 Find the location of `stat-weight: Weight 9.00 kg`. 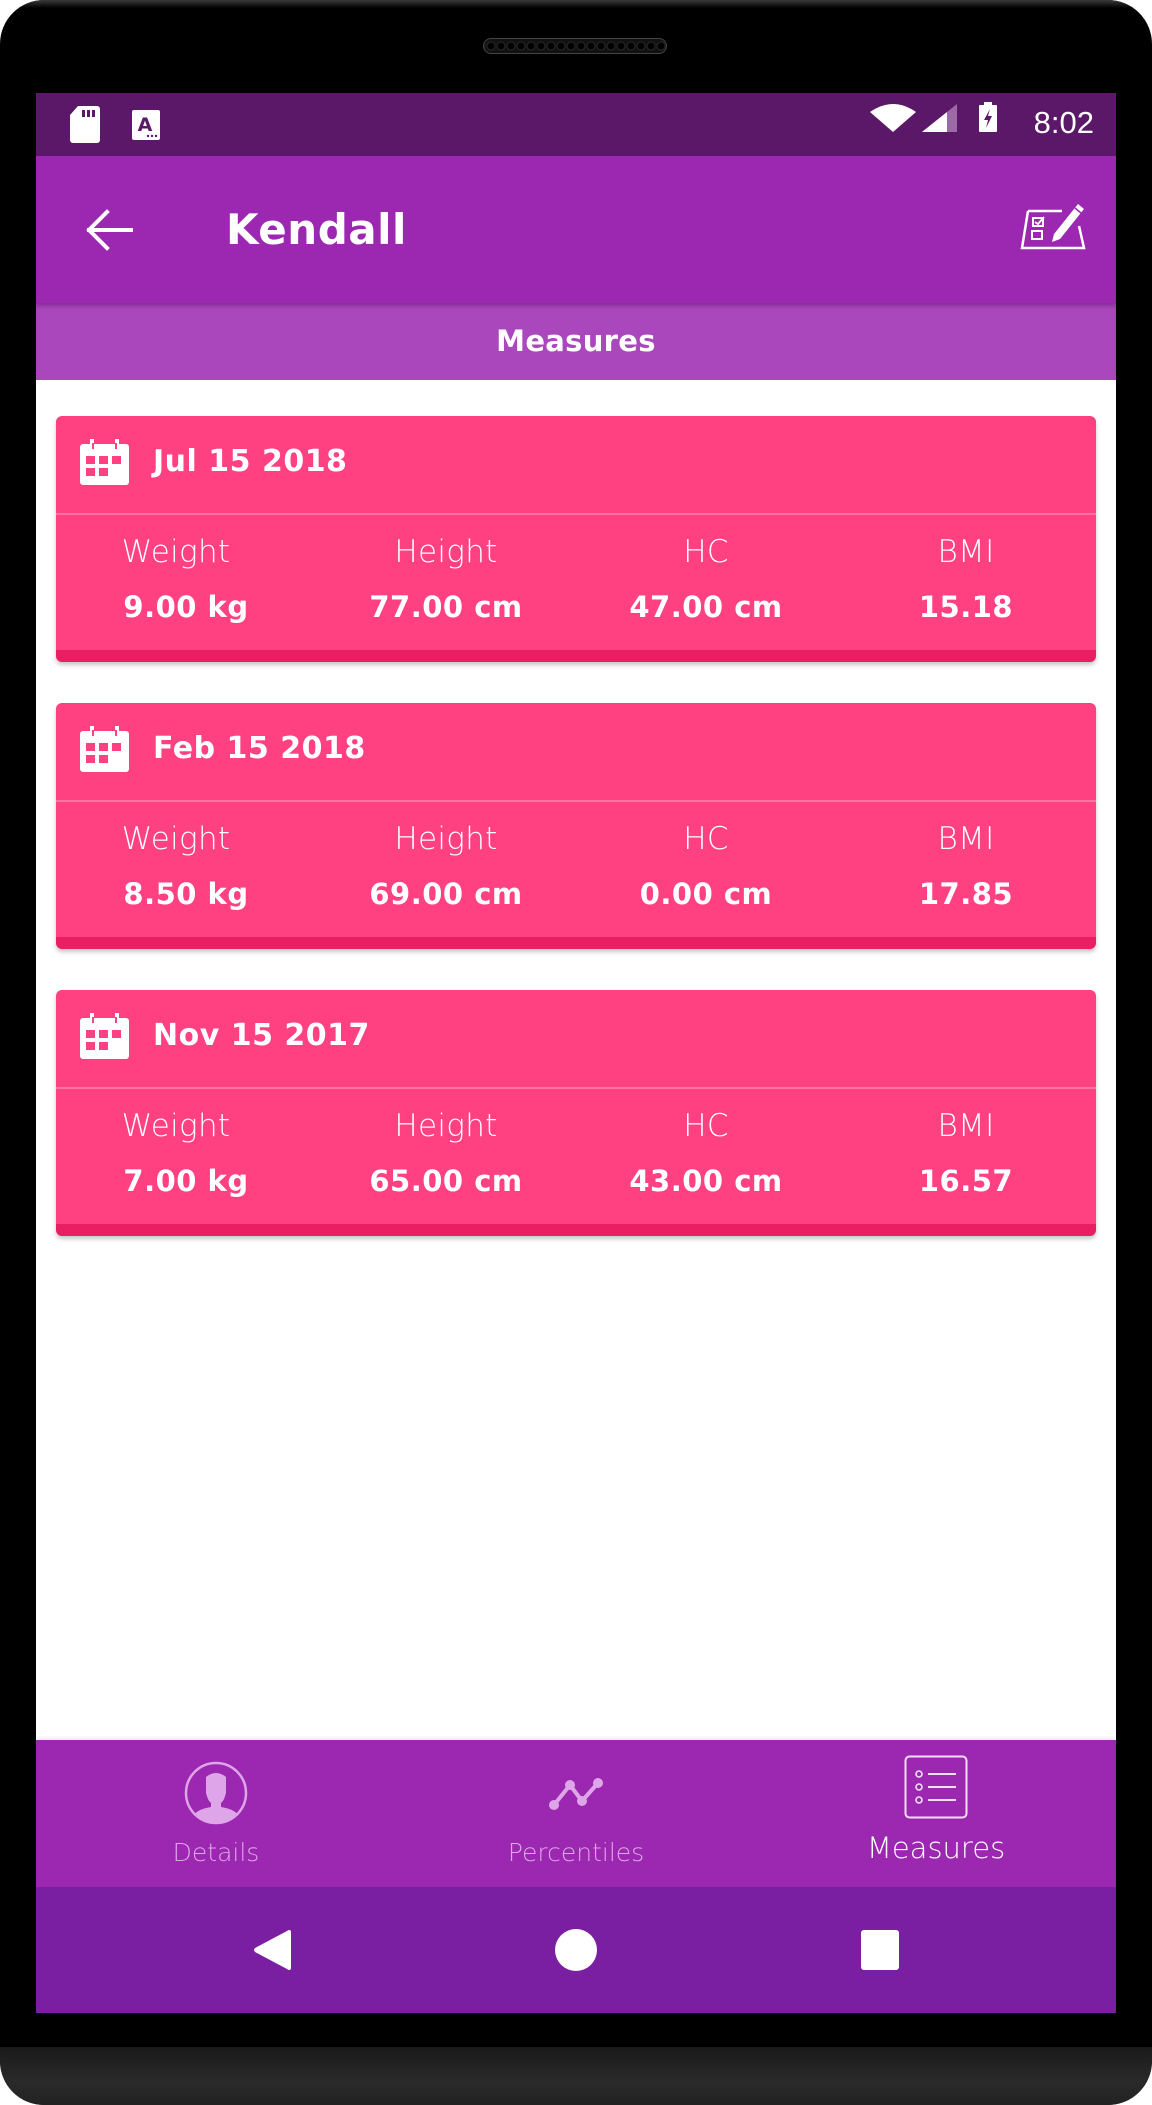

stat-weight: Weight 9.00 kg is located at coordinates (186, 582).